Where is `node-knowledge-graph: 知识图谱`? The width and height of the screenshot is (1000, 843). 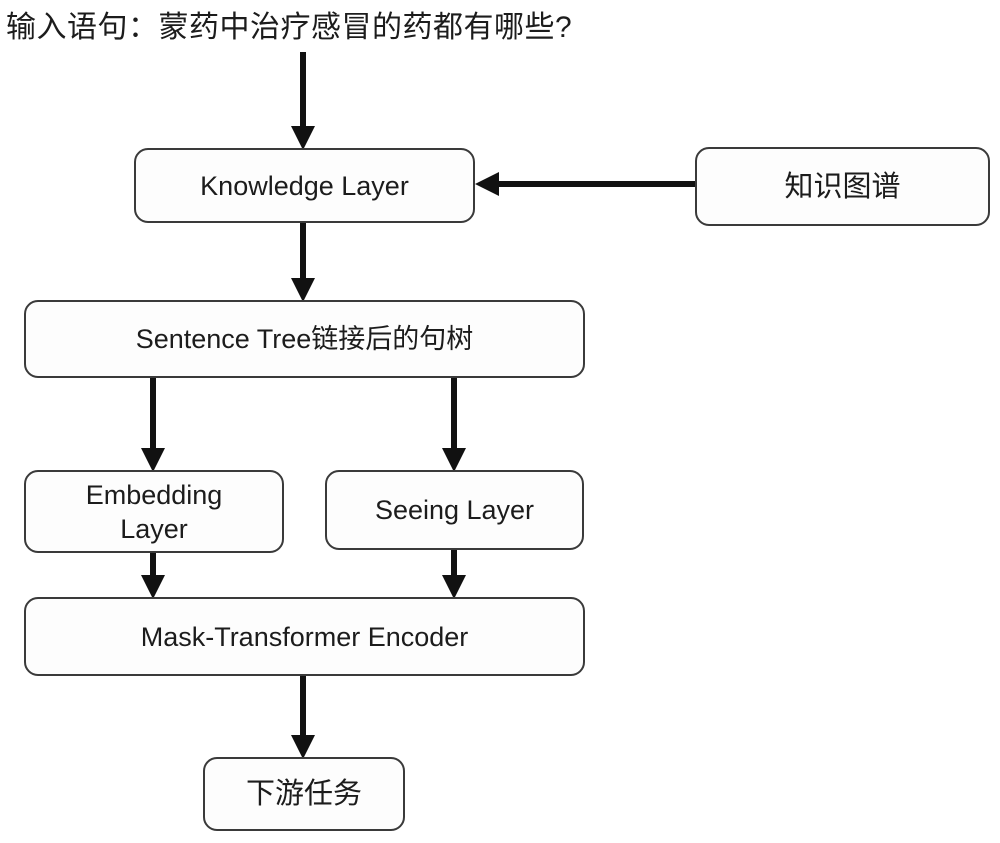
node-knowledge-graph: 知识图谱 is located at coordinates (842, 186).